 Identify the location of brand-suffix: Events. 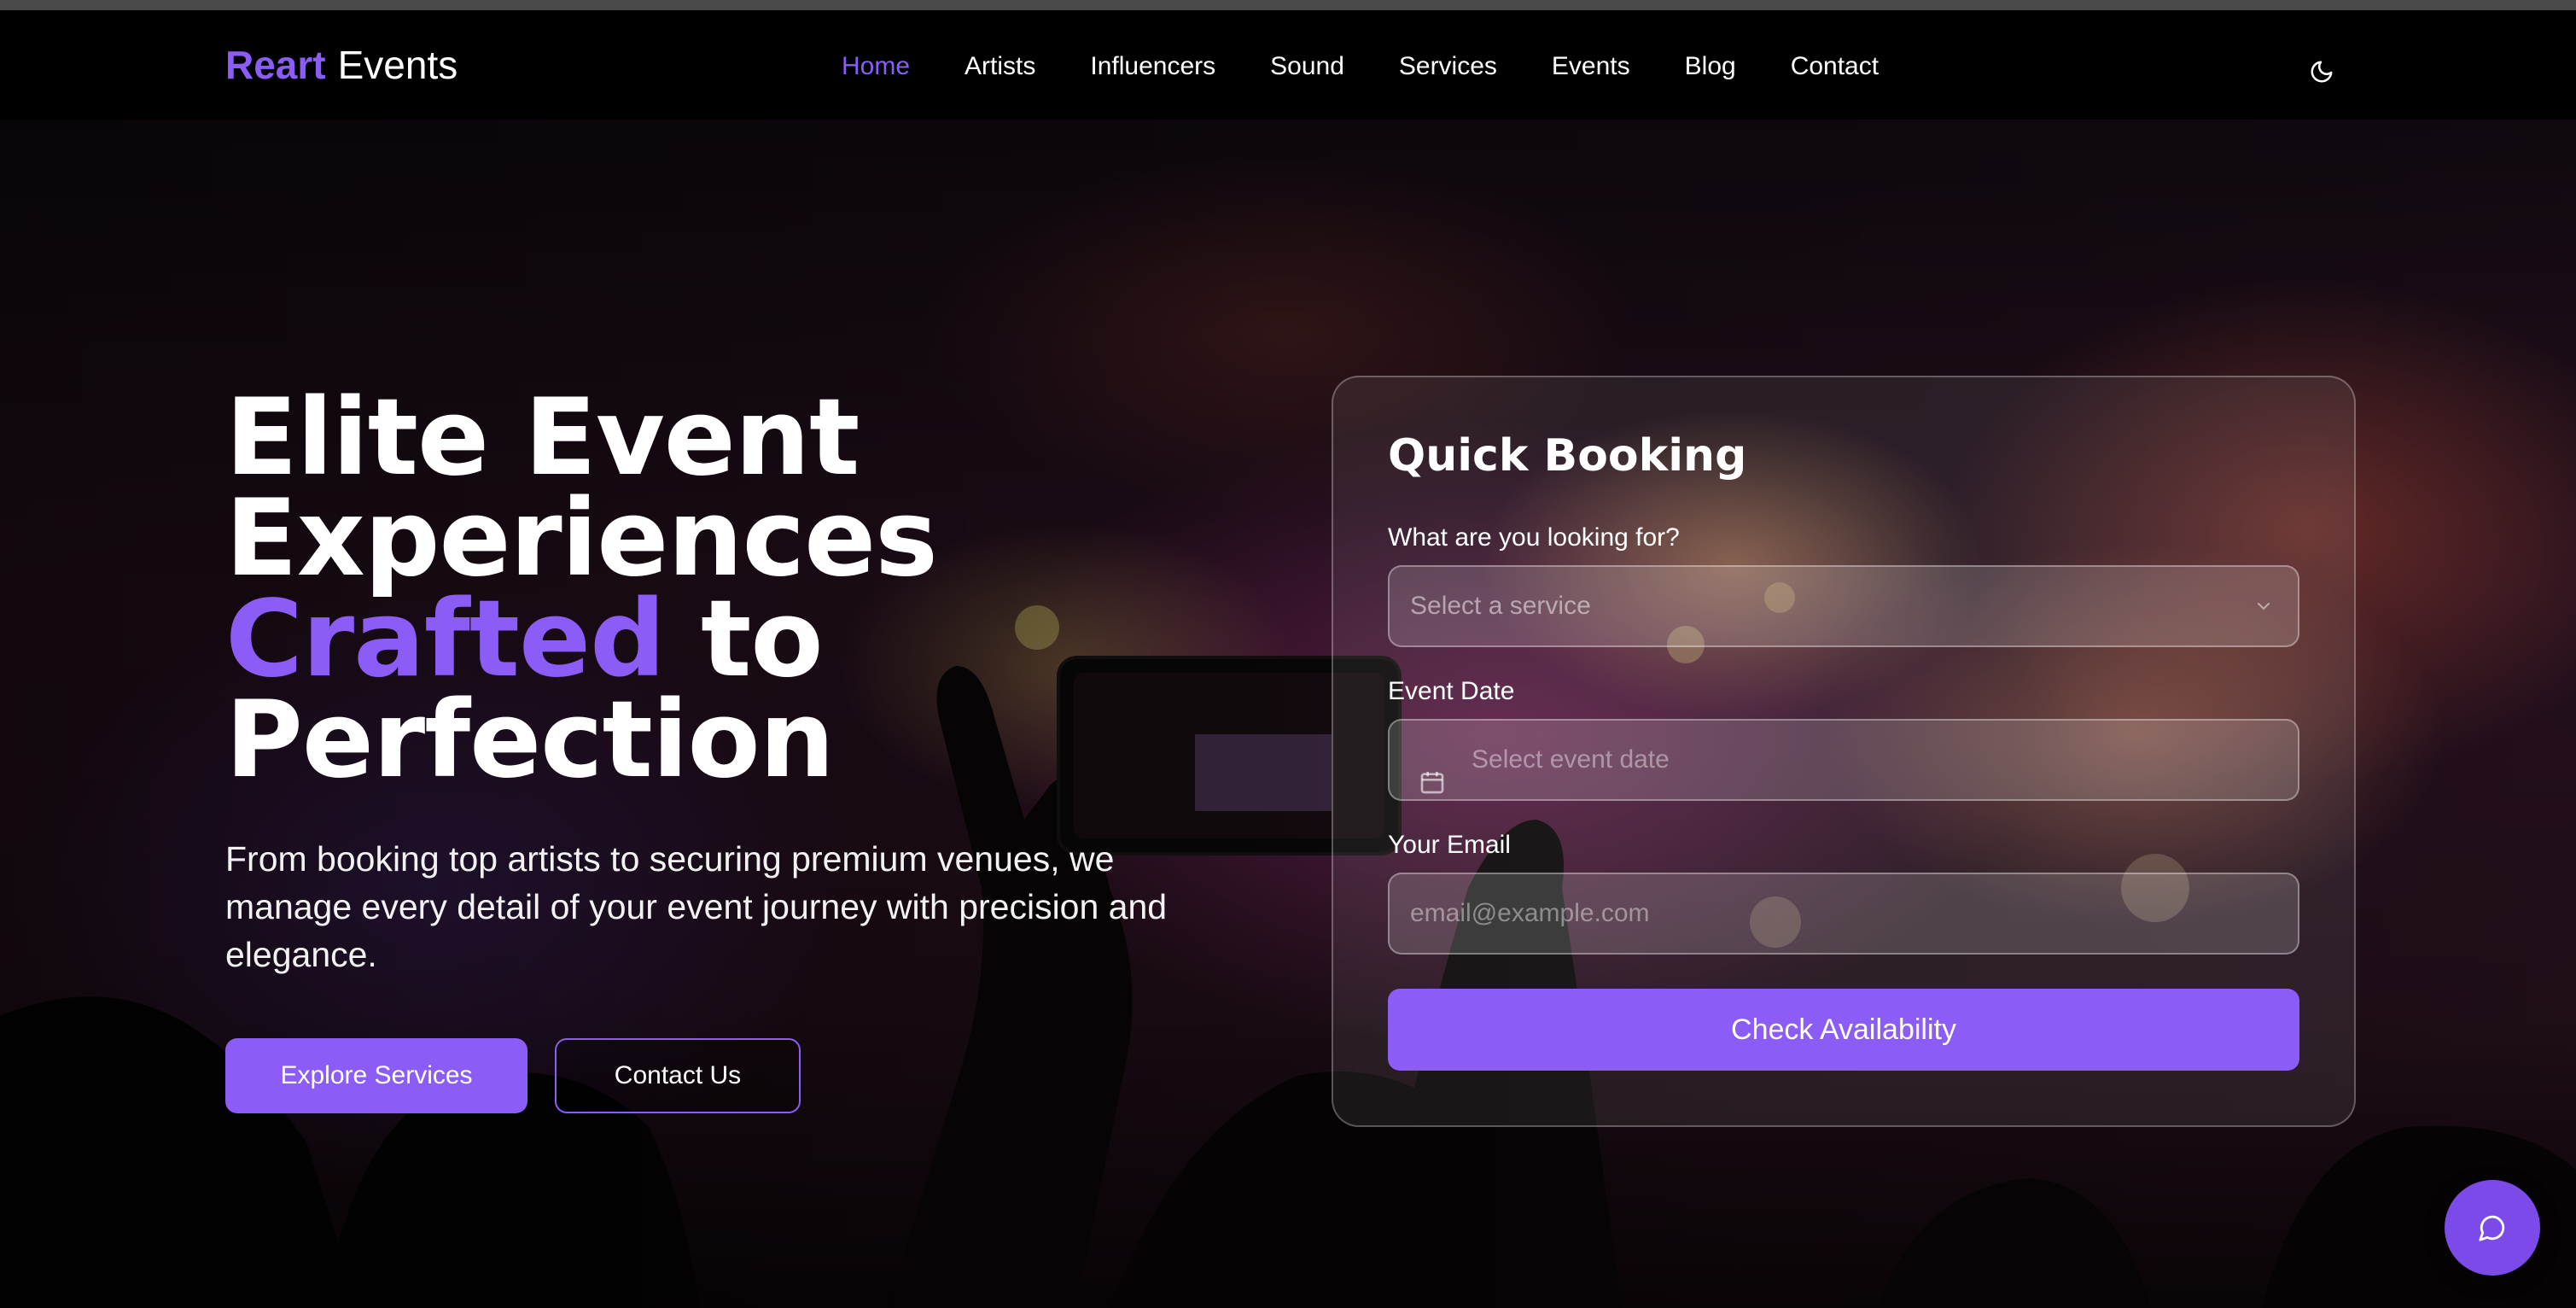
(397, 65).